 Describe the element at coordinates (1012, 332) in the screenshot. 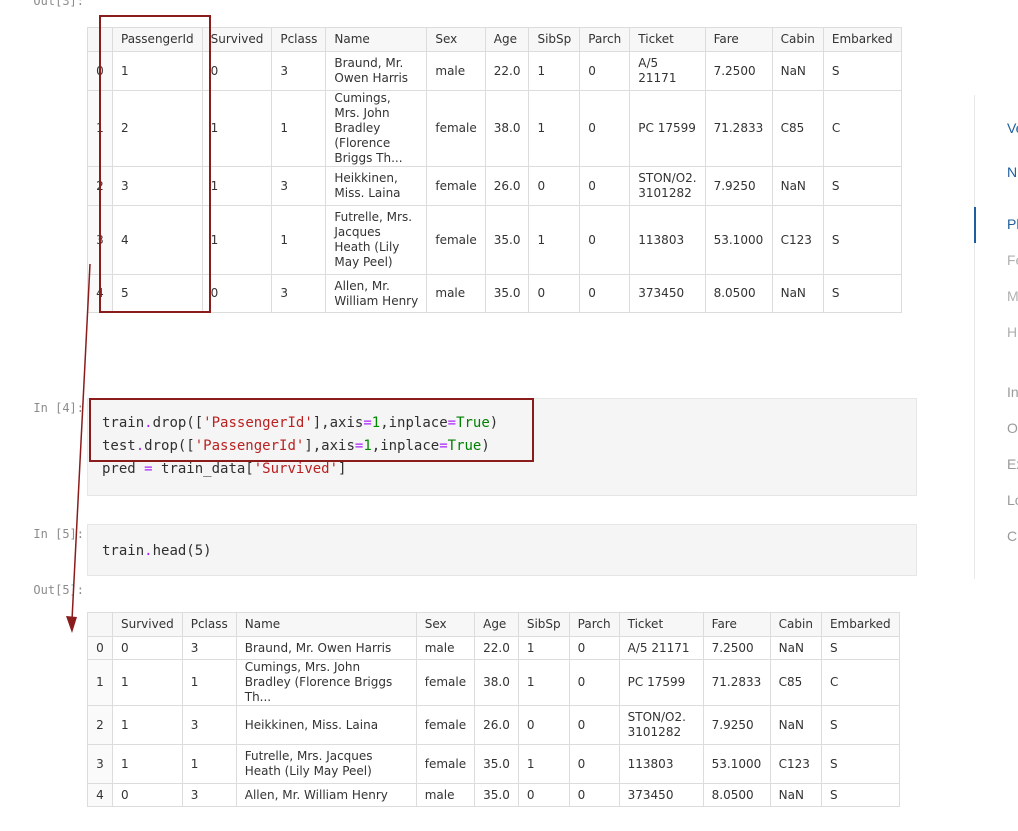

I see `toc-item: H` at that location.